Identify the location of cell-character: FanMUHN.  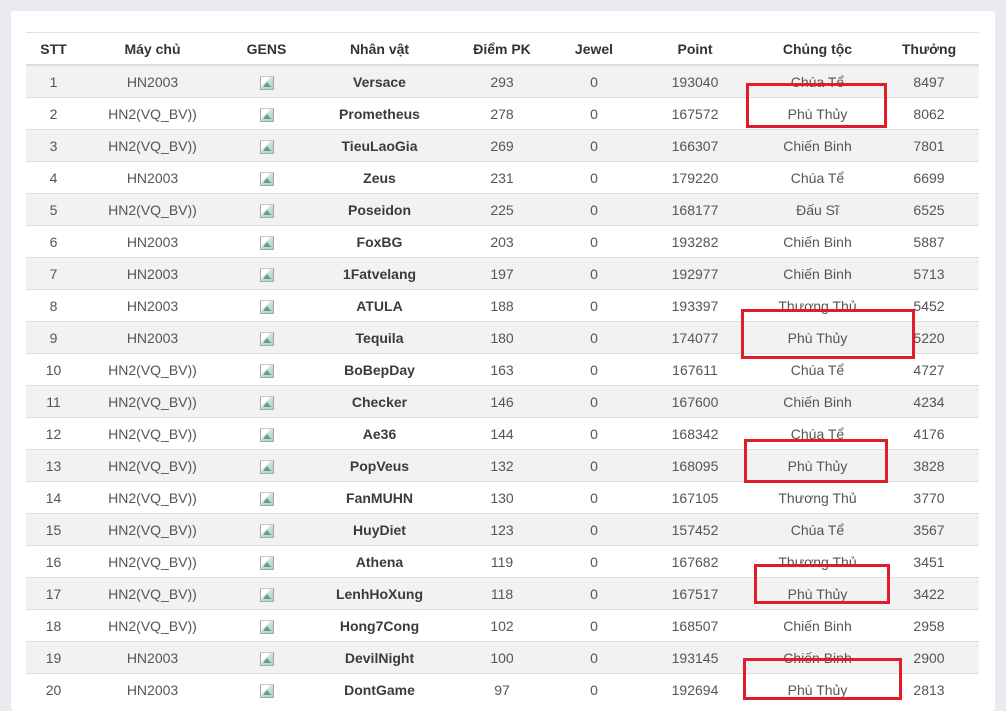
(379, 497).